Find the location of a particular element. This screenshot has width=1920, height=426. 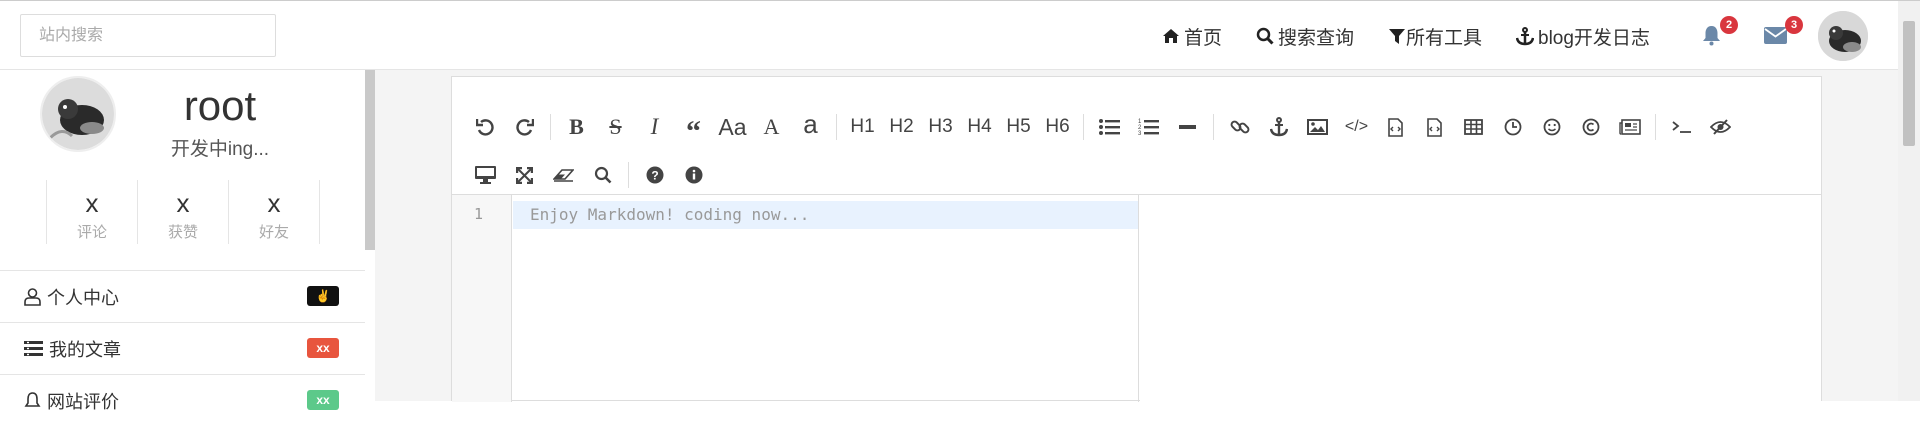

quote-button: “ is located at coordinates (693, 130).